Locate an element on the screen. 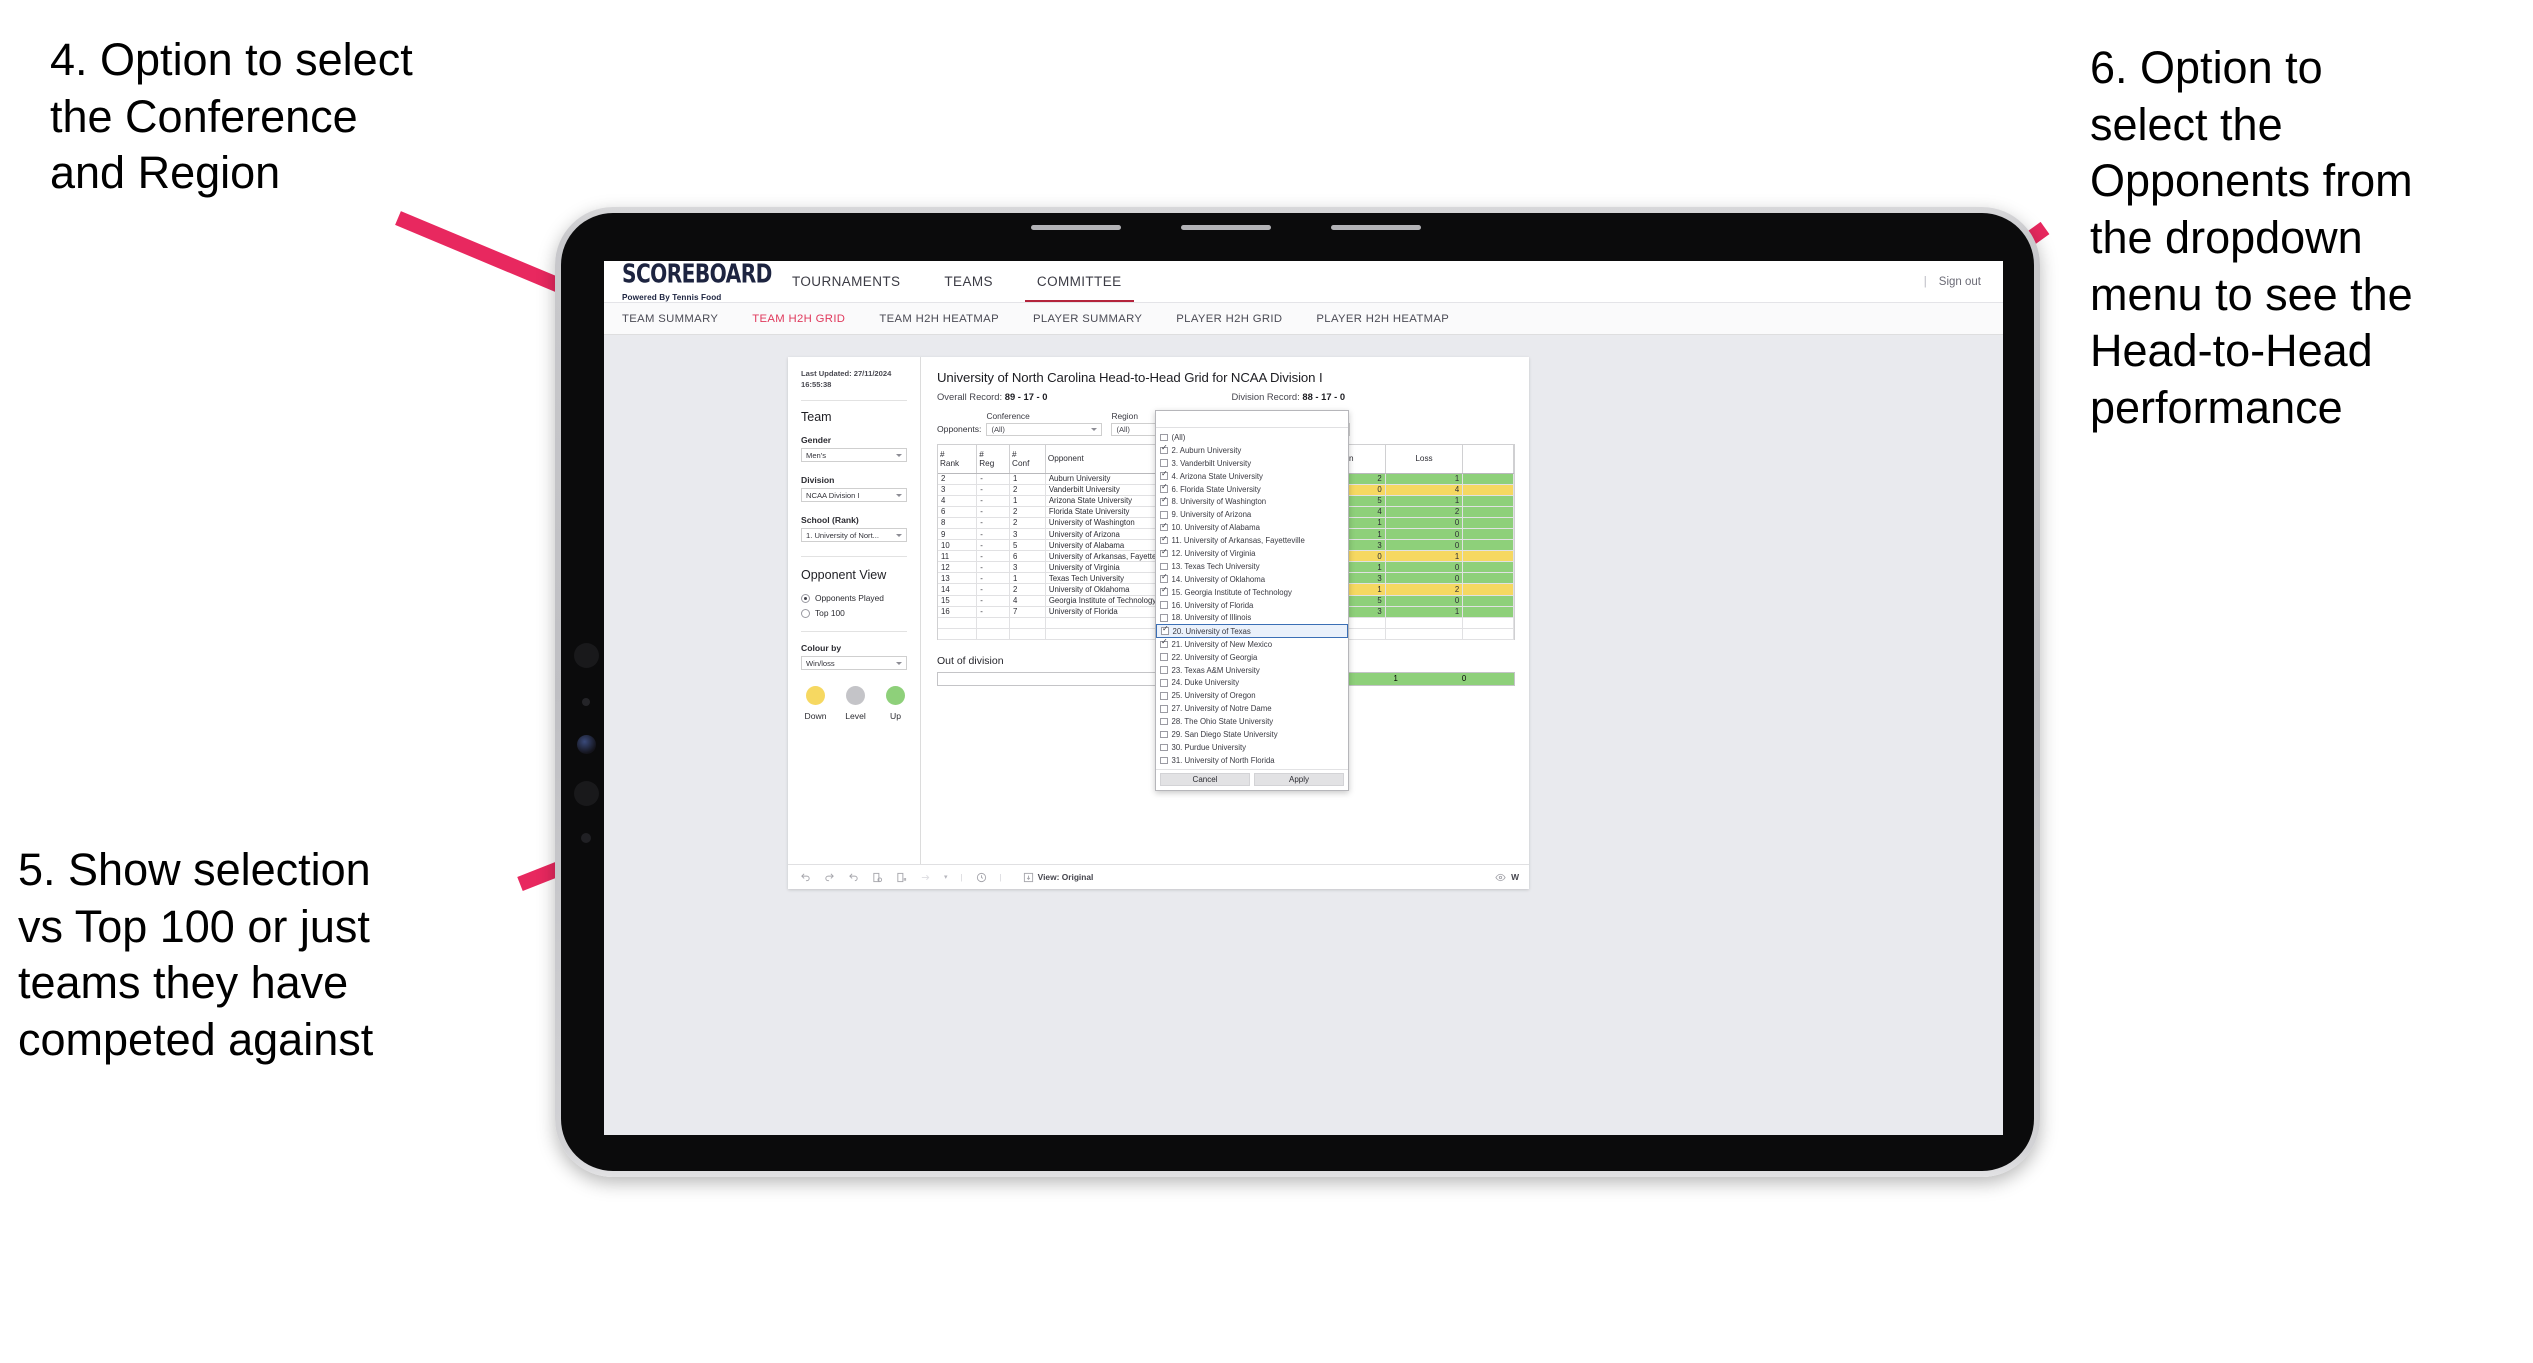 The width and height of the screenshot is (2533, 1363). revert-icon is located at coordinates (853, 877).